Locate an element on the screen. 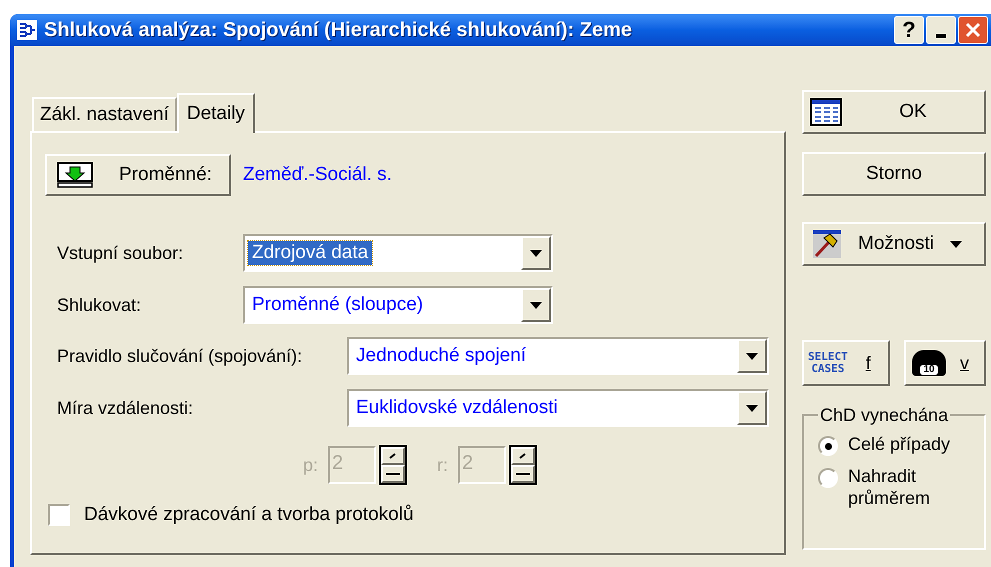 The width and height of the screenshot is (991, 567). spinner-label: p: is located at coordinates (310, 465).